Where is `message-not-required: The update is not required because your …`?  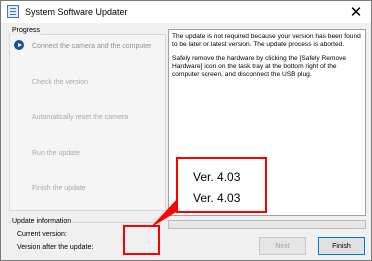
message-not-required: The update is not required because your … is located at coordinates (266, 41).